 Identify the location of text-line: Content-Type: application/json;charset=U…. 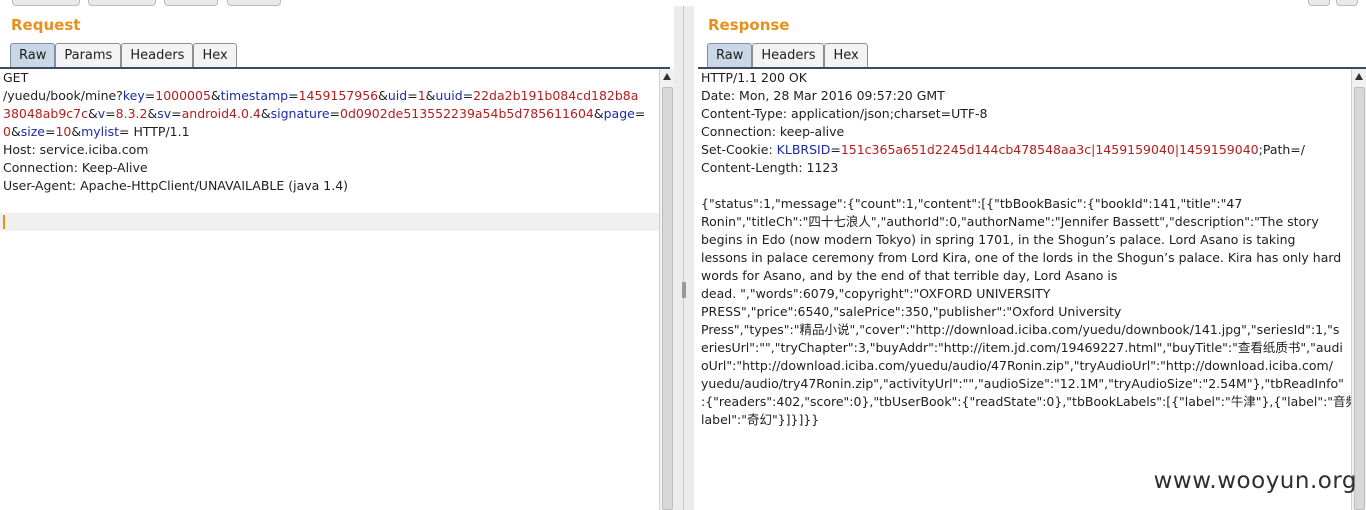
(1025, 114).